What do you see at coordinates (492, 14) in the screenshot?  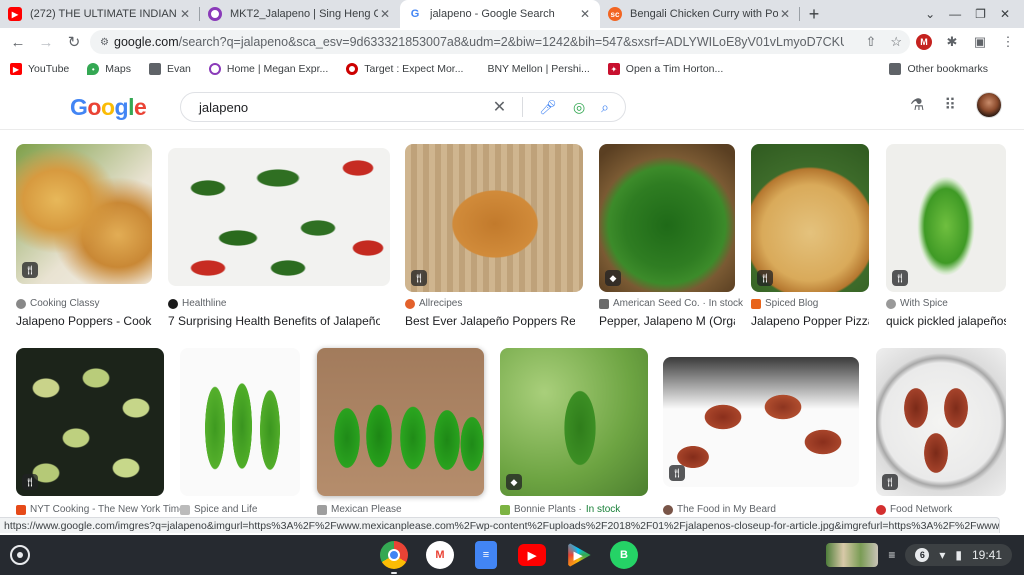 I see `tab-title: jalapeno - Google Search` at bounding box center [492, 14].